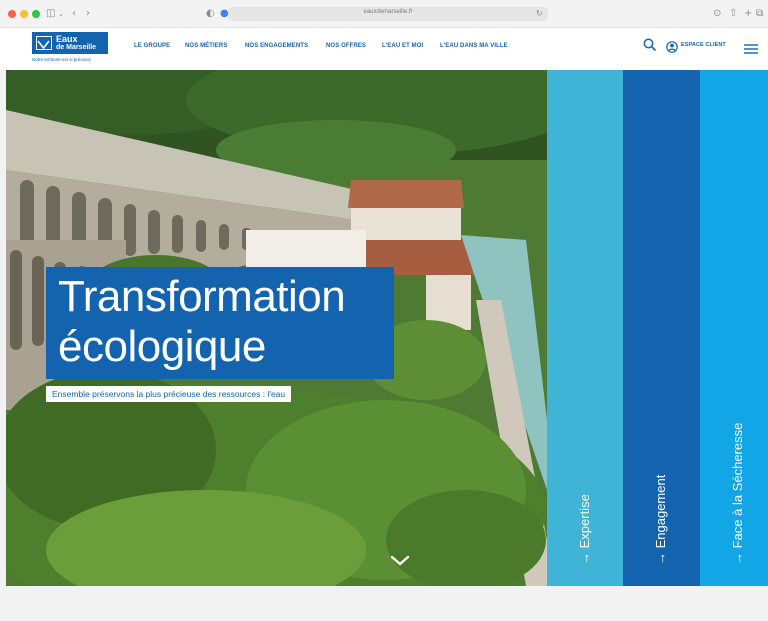 This screenshot has width=768, height=621. I want to click on nav-item-le-groupe: LE GROUPE, so click(152, 46).